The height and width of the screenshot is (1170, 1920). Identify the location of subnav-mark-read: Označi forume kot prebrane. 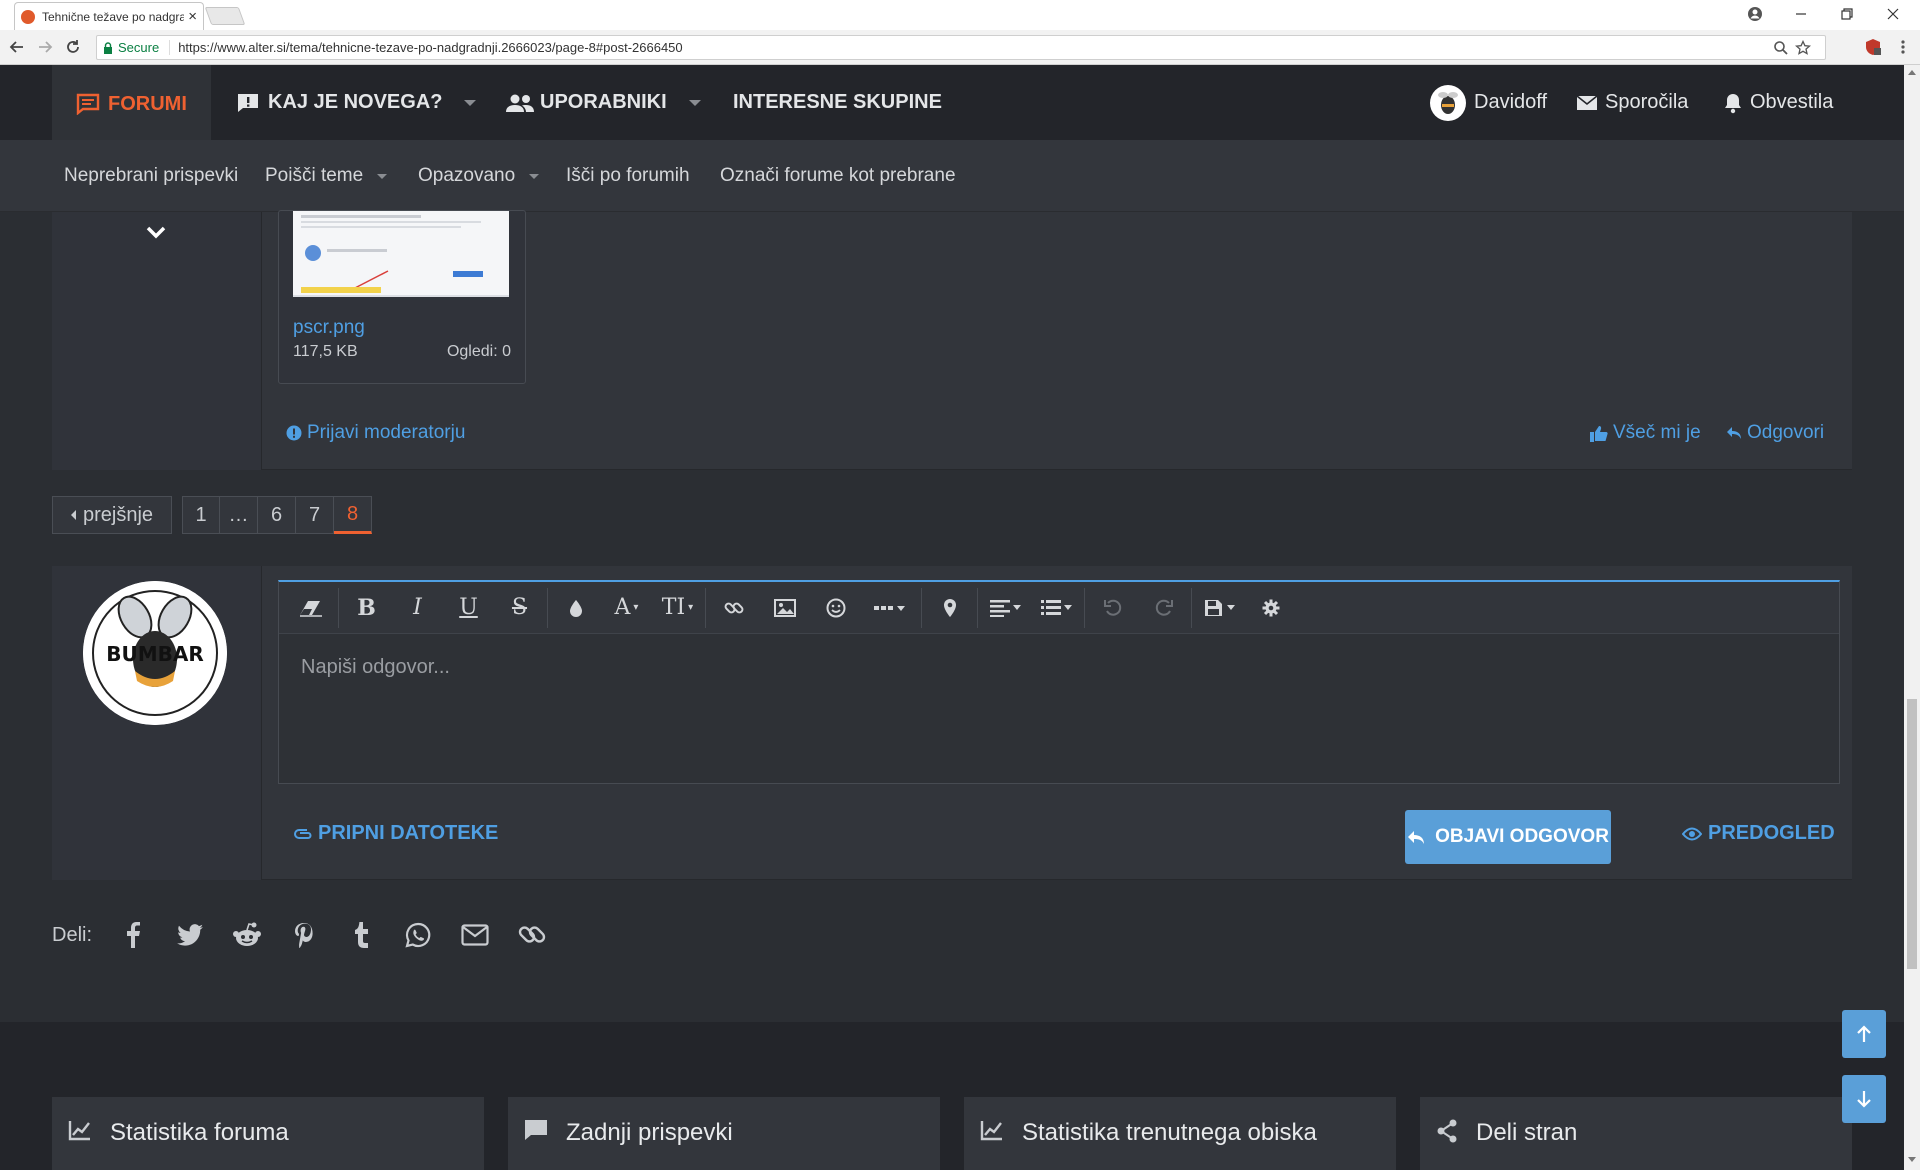
(838, 176).